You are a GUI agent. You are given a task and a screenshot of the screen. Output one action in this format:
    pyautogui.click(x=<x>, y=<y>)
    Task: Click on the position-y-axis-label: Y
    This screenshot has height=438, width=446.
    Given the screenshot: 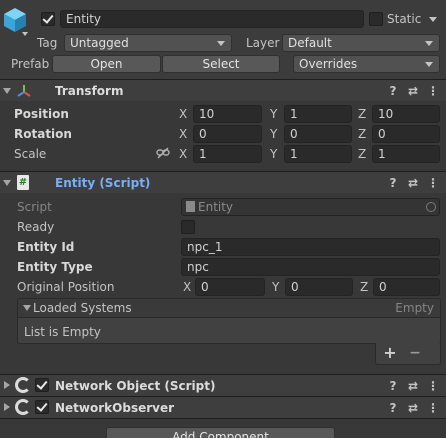 What is the action you would take?
    pyautogui.click(x=273, y=114)
    